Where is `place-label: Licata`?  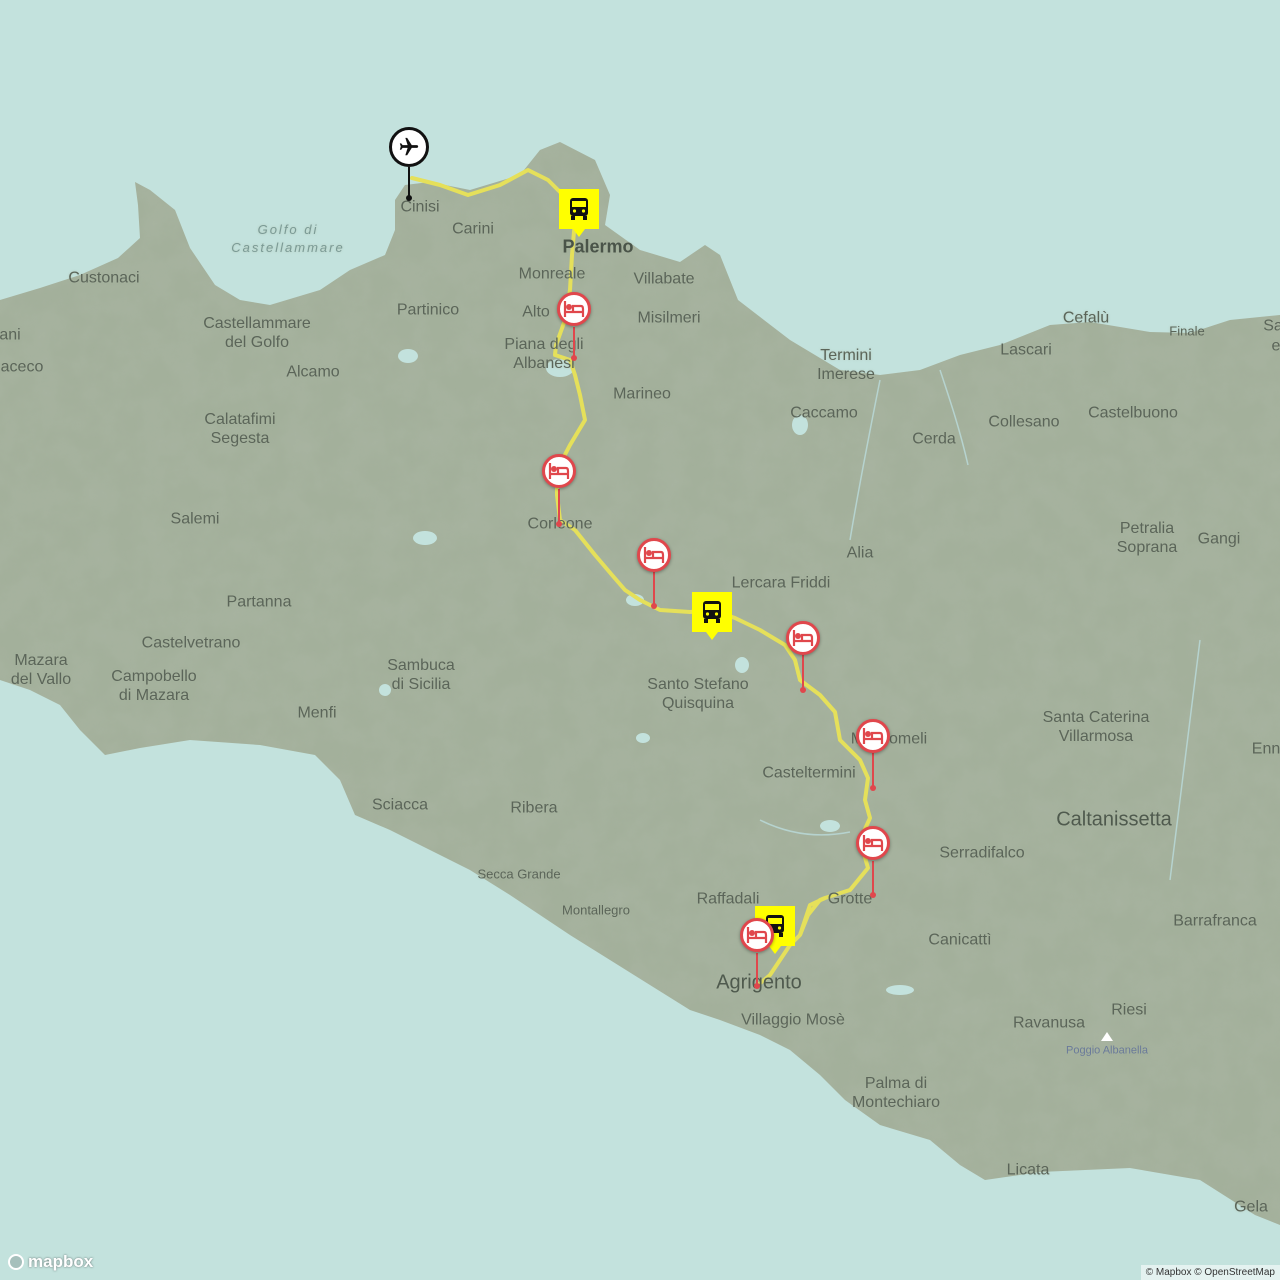
place-label: Licata is located at coordinates (1028, 1170).